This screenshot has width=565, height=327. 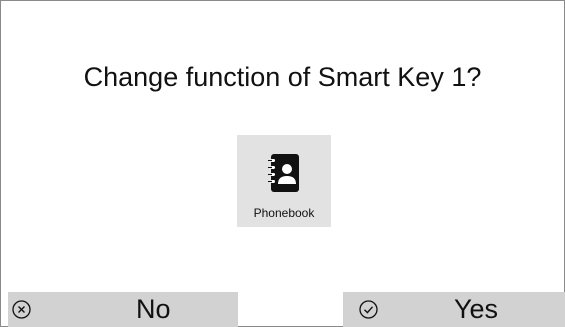 I want to click on confirm-circle-check-icon, so click(x=368, y=309).